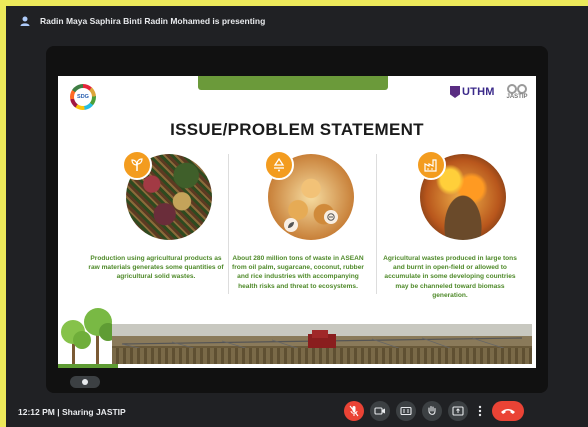  I want to click on raise-hand-button, so click(432, 411).